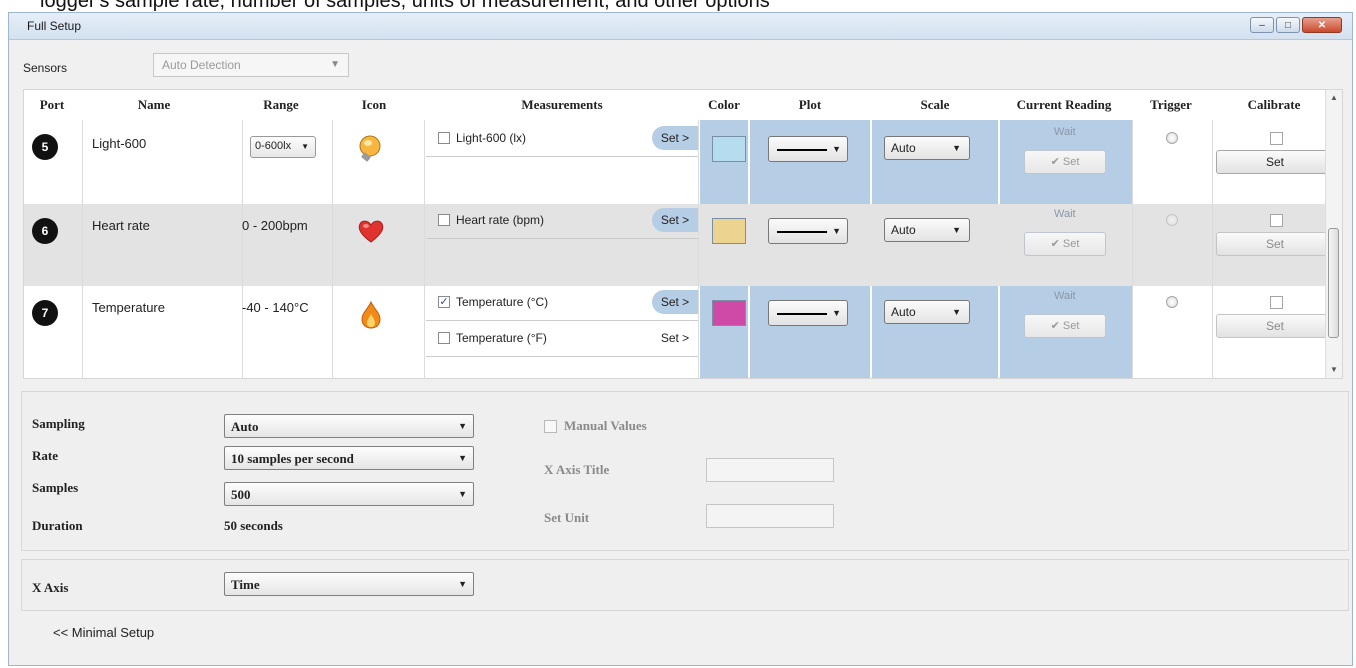 The image size is (1356, 668). What do you see at coordinates (251, 65) in the screenshot?
I see `sensors-dropdown: Auto Detection ▼` at bounding box center [251, 65].